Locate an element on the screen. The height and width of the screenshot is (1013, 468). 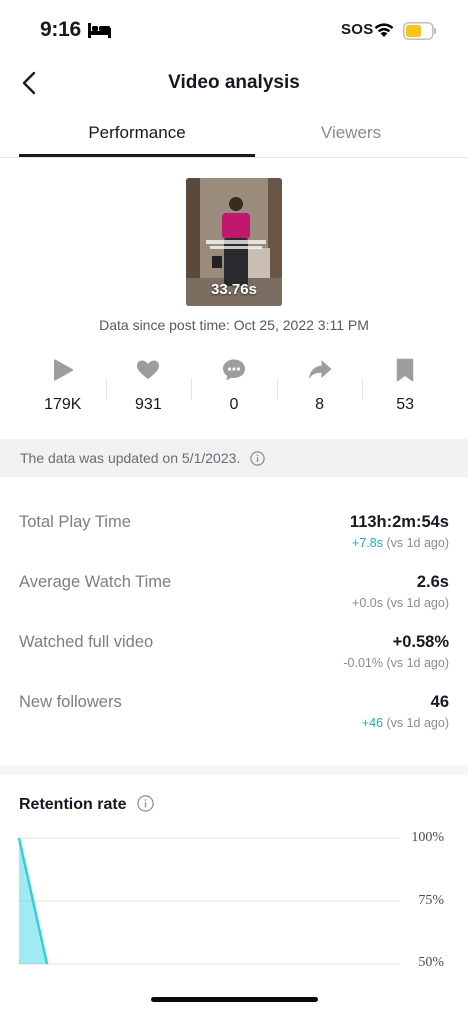
metric-value: 2.6s is located at coordinates (432, 582).